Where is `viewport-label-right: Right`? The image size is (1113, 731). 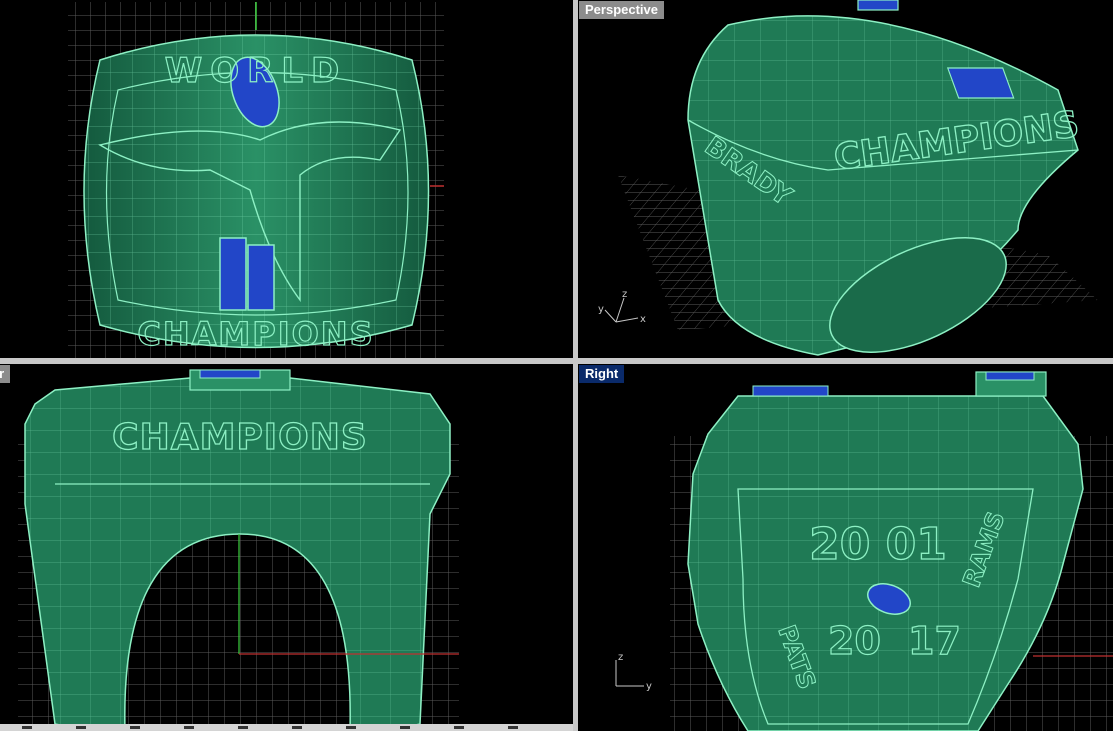
viewport-label-right: Right is located at coordinates (602, 374).